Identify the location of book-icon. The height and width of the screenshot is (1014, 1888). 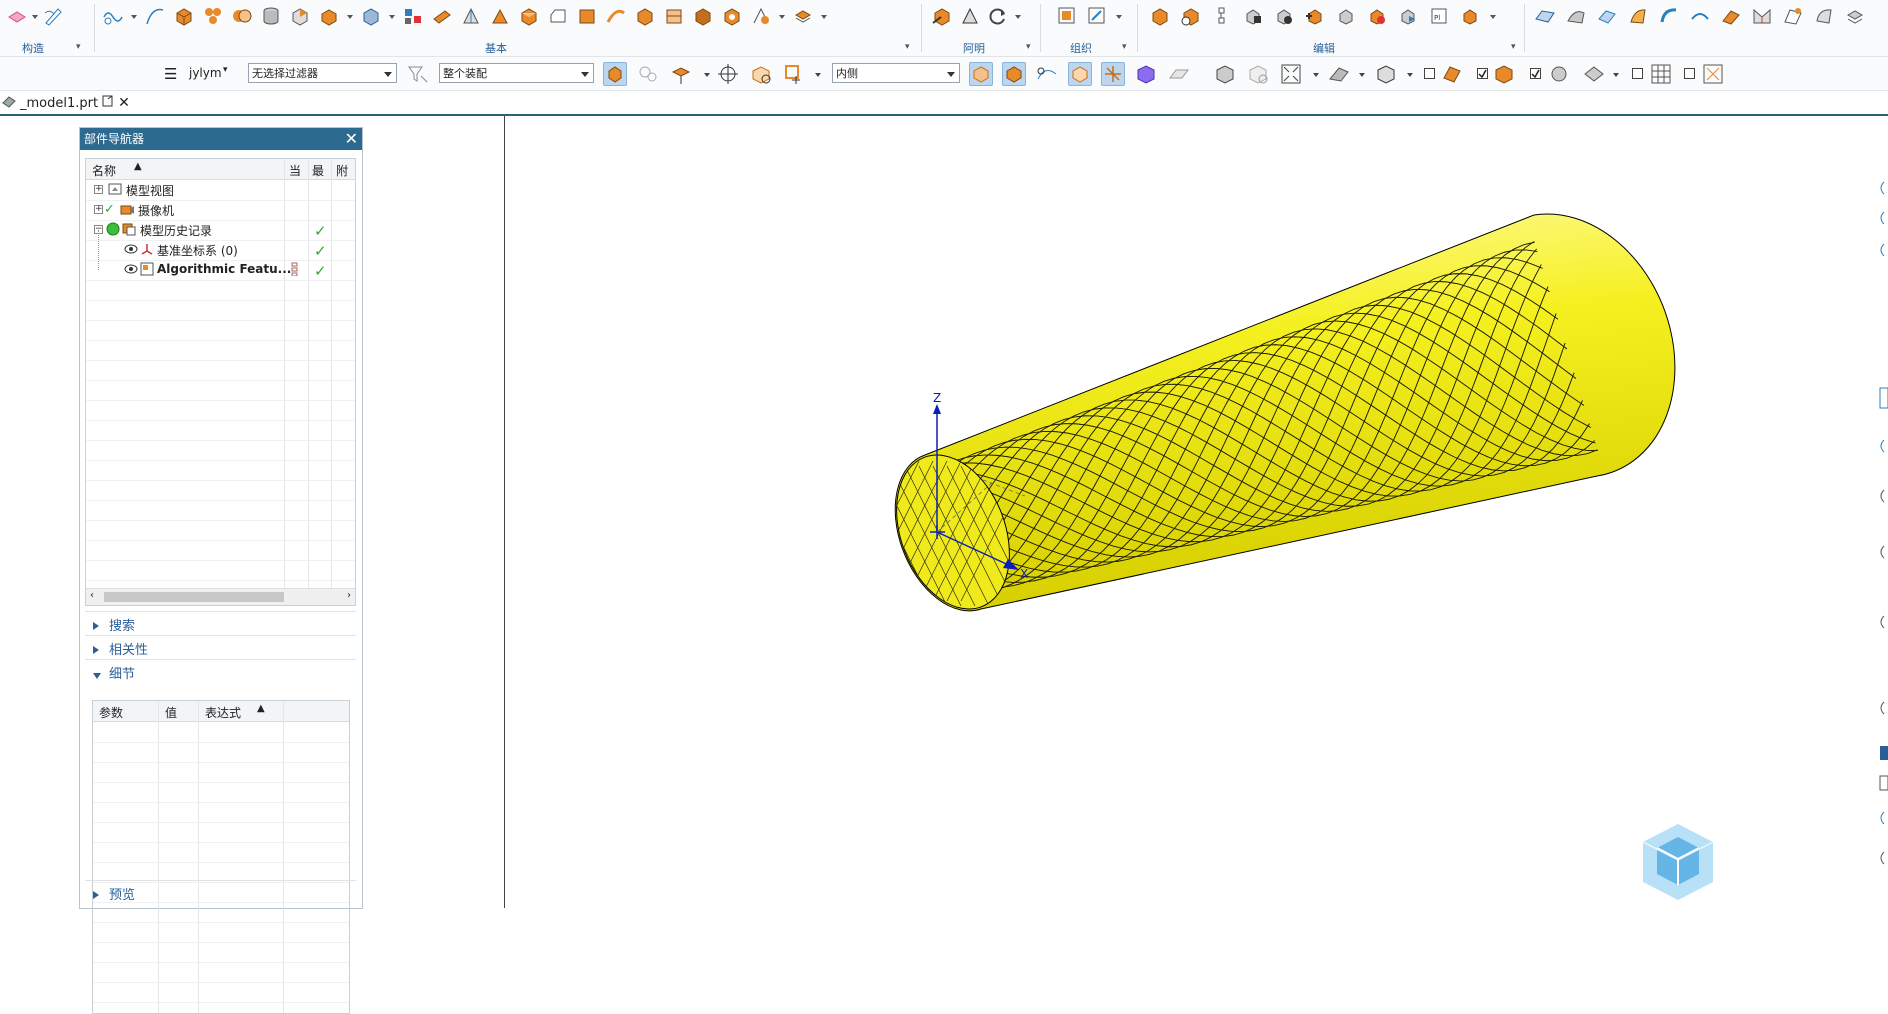
(442, 16).